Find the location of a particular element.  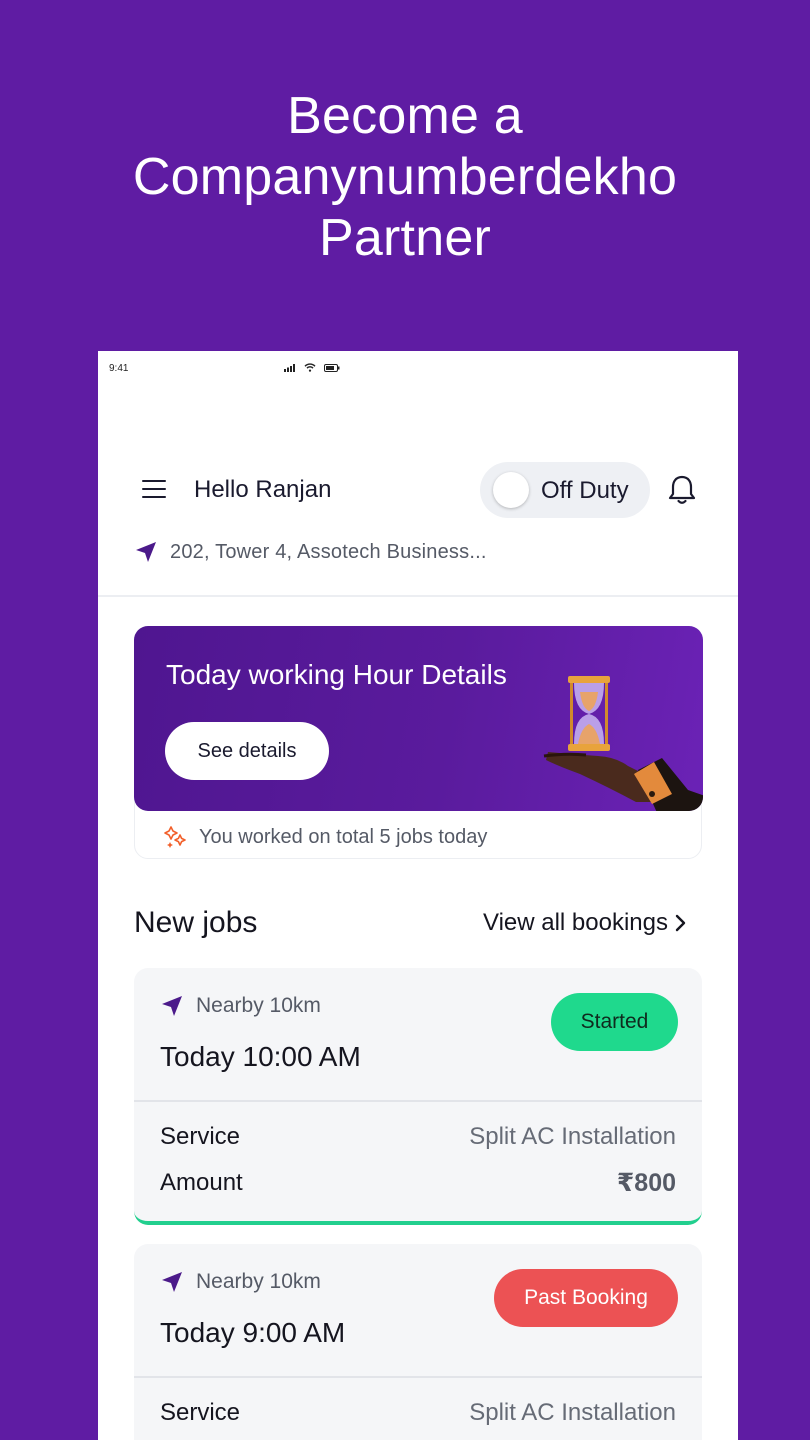

job-time: Today 9:00 AM is located at coordinates (253, 1332).